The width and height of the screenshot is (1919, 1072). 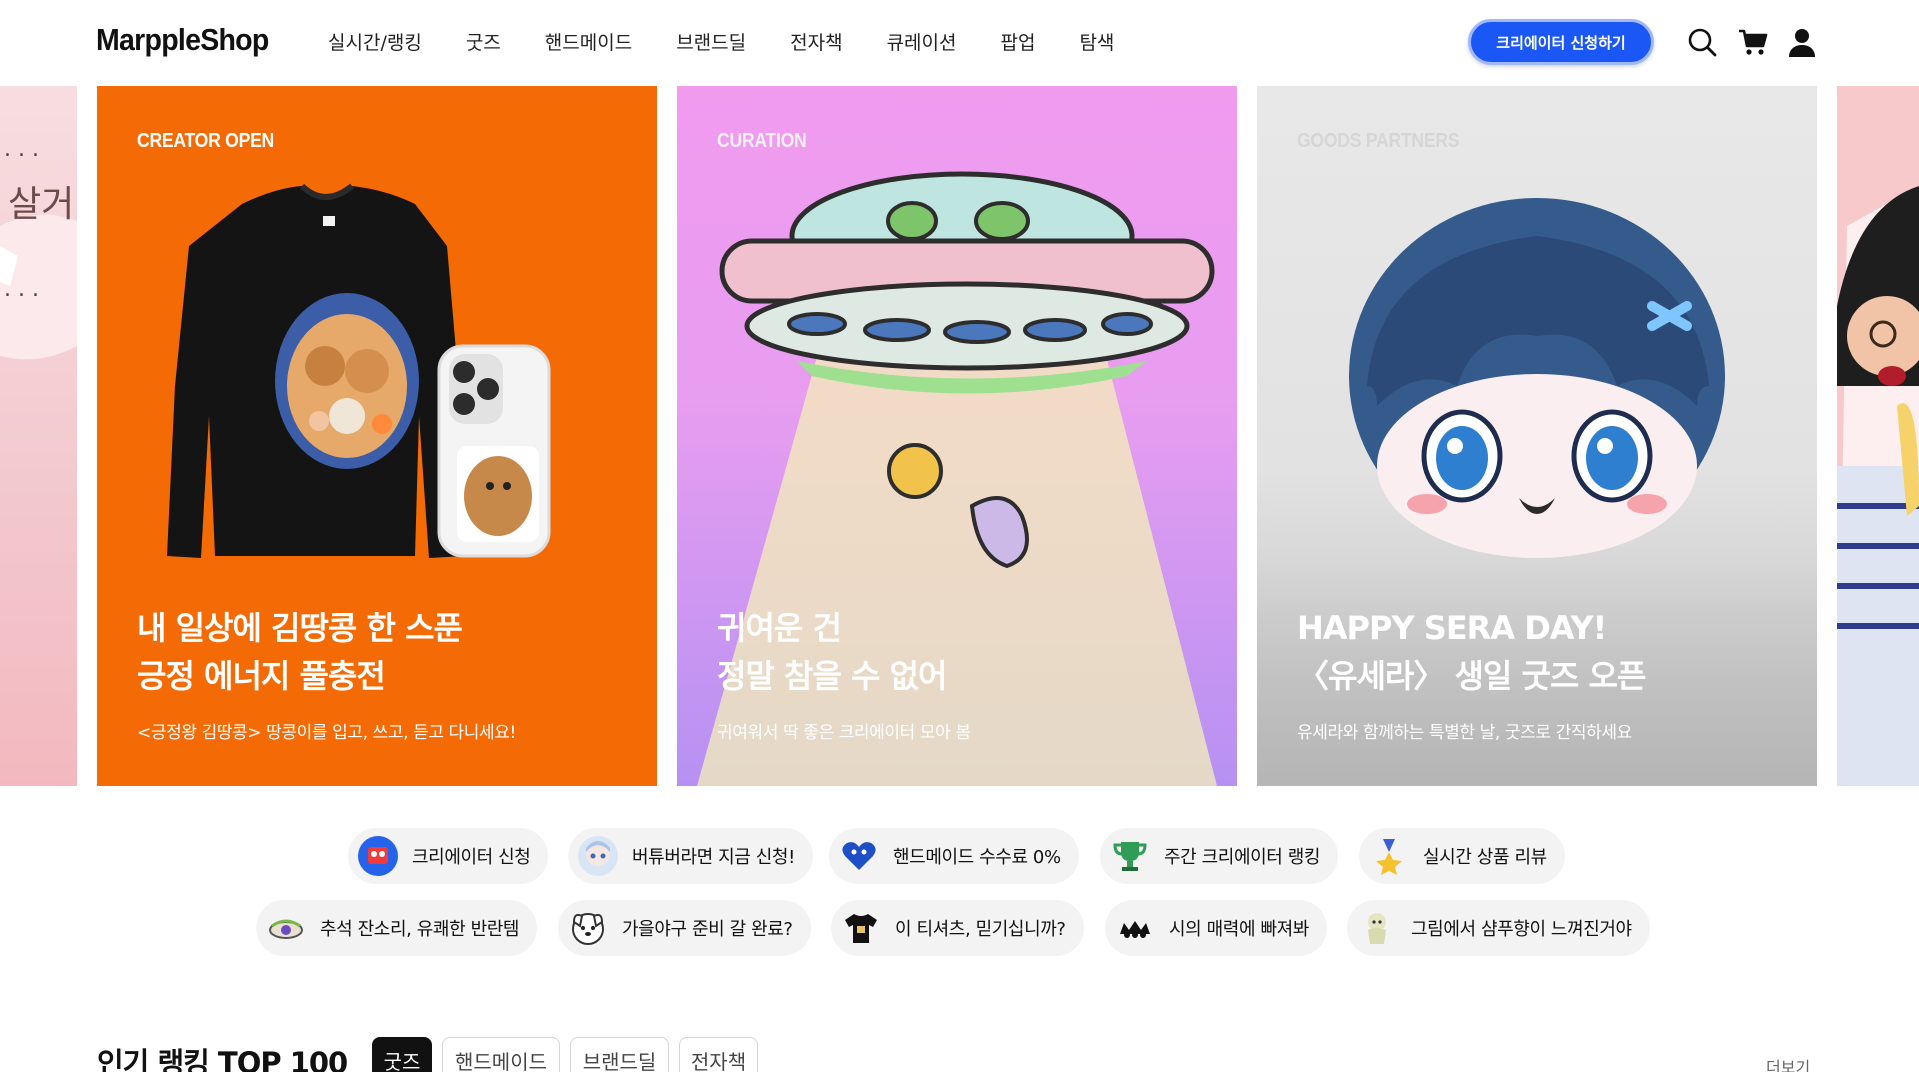 What do you see at coordinates (1464, 733) in the screenshot?
I see `slide-subtitle: 유세라와 함께하는 특별한 날, 굿즈로 간직하세요` at bounding box center [1464, 733].